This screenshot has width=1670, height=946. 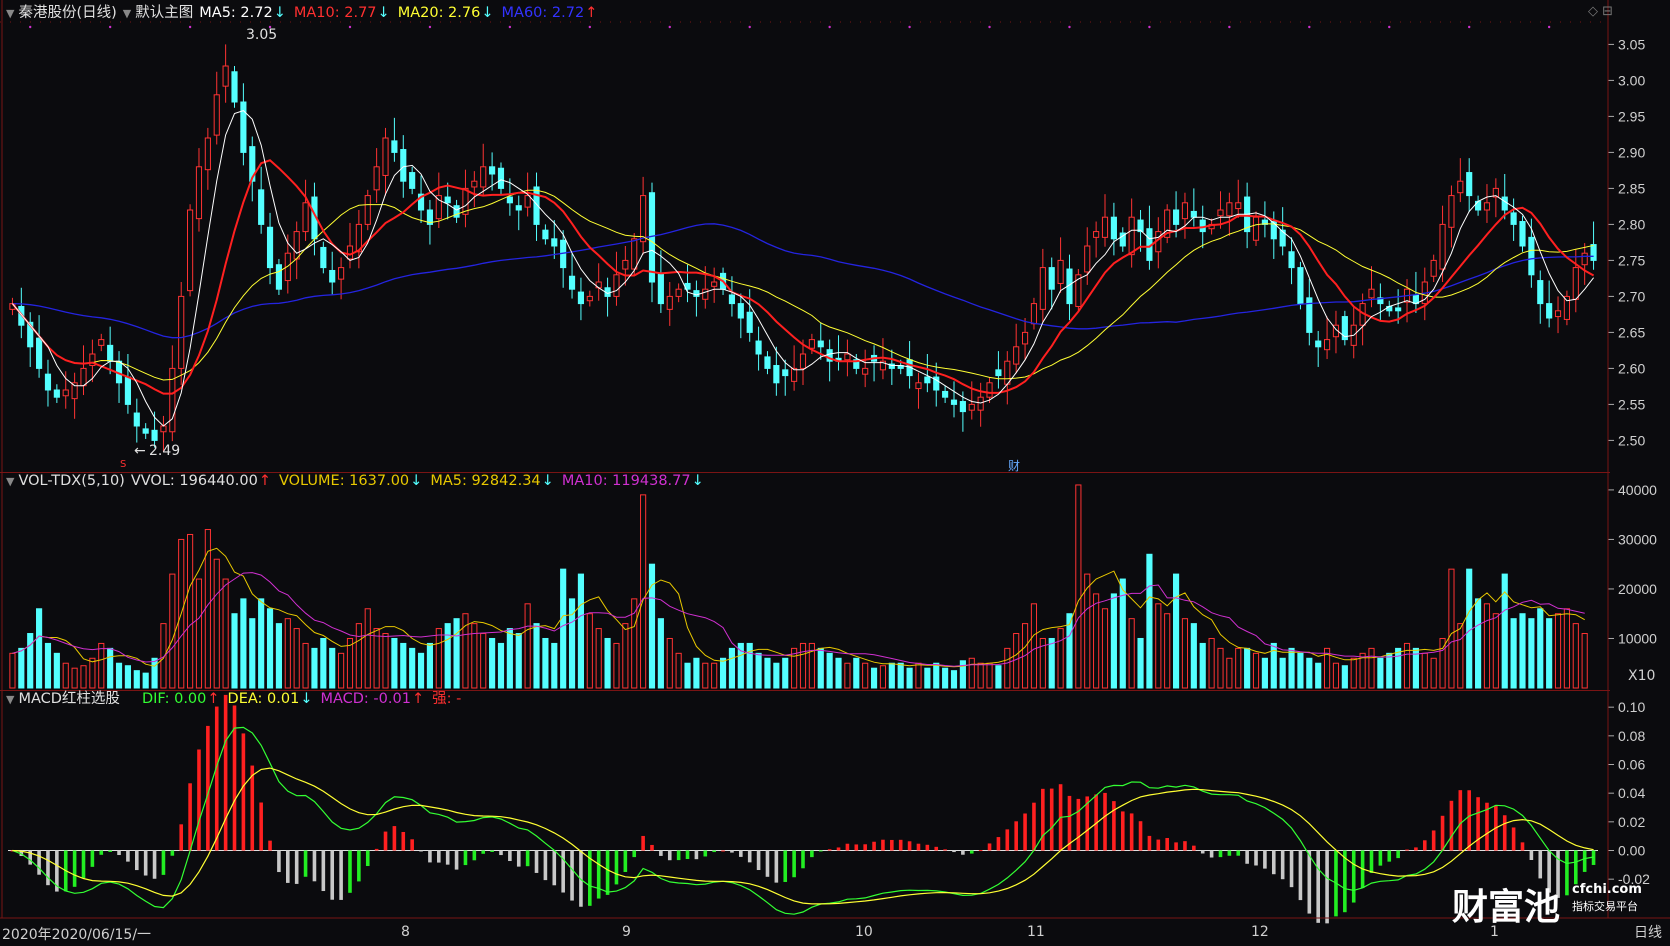 I want to click on brand-site: cfchi.com, so click(x=1607, y=889).